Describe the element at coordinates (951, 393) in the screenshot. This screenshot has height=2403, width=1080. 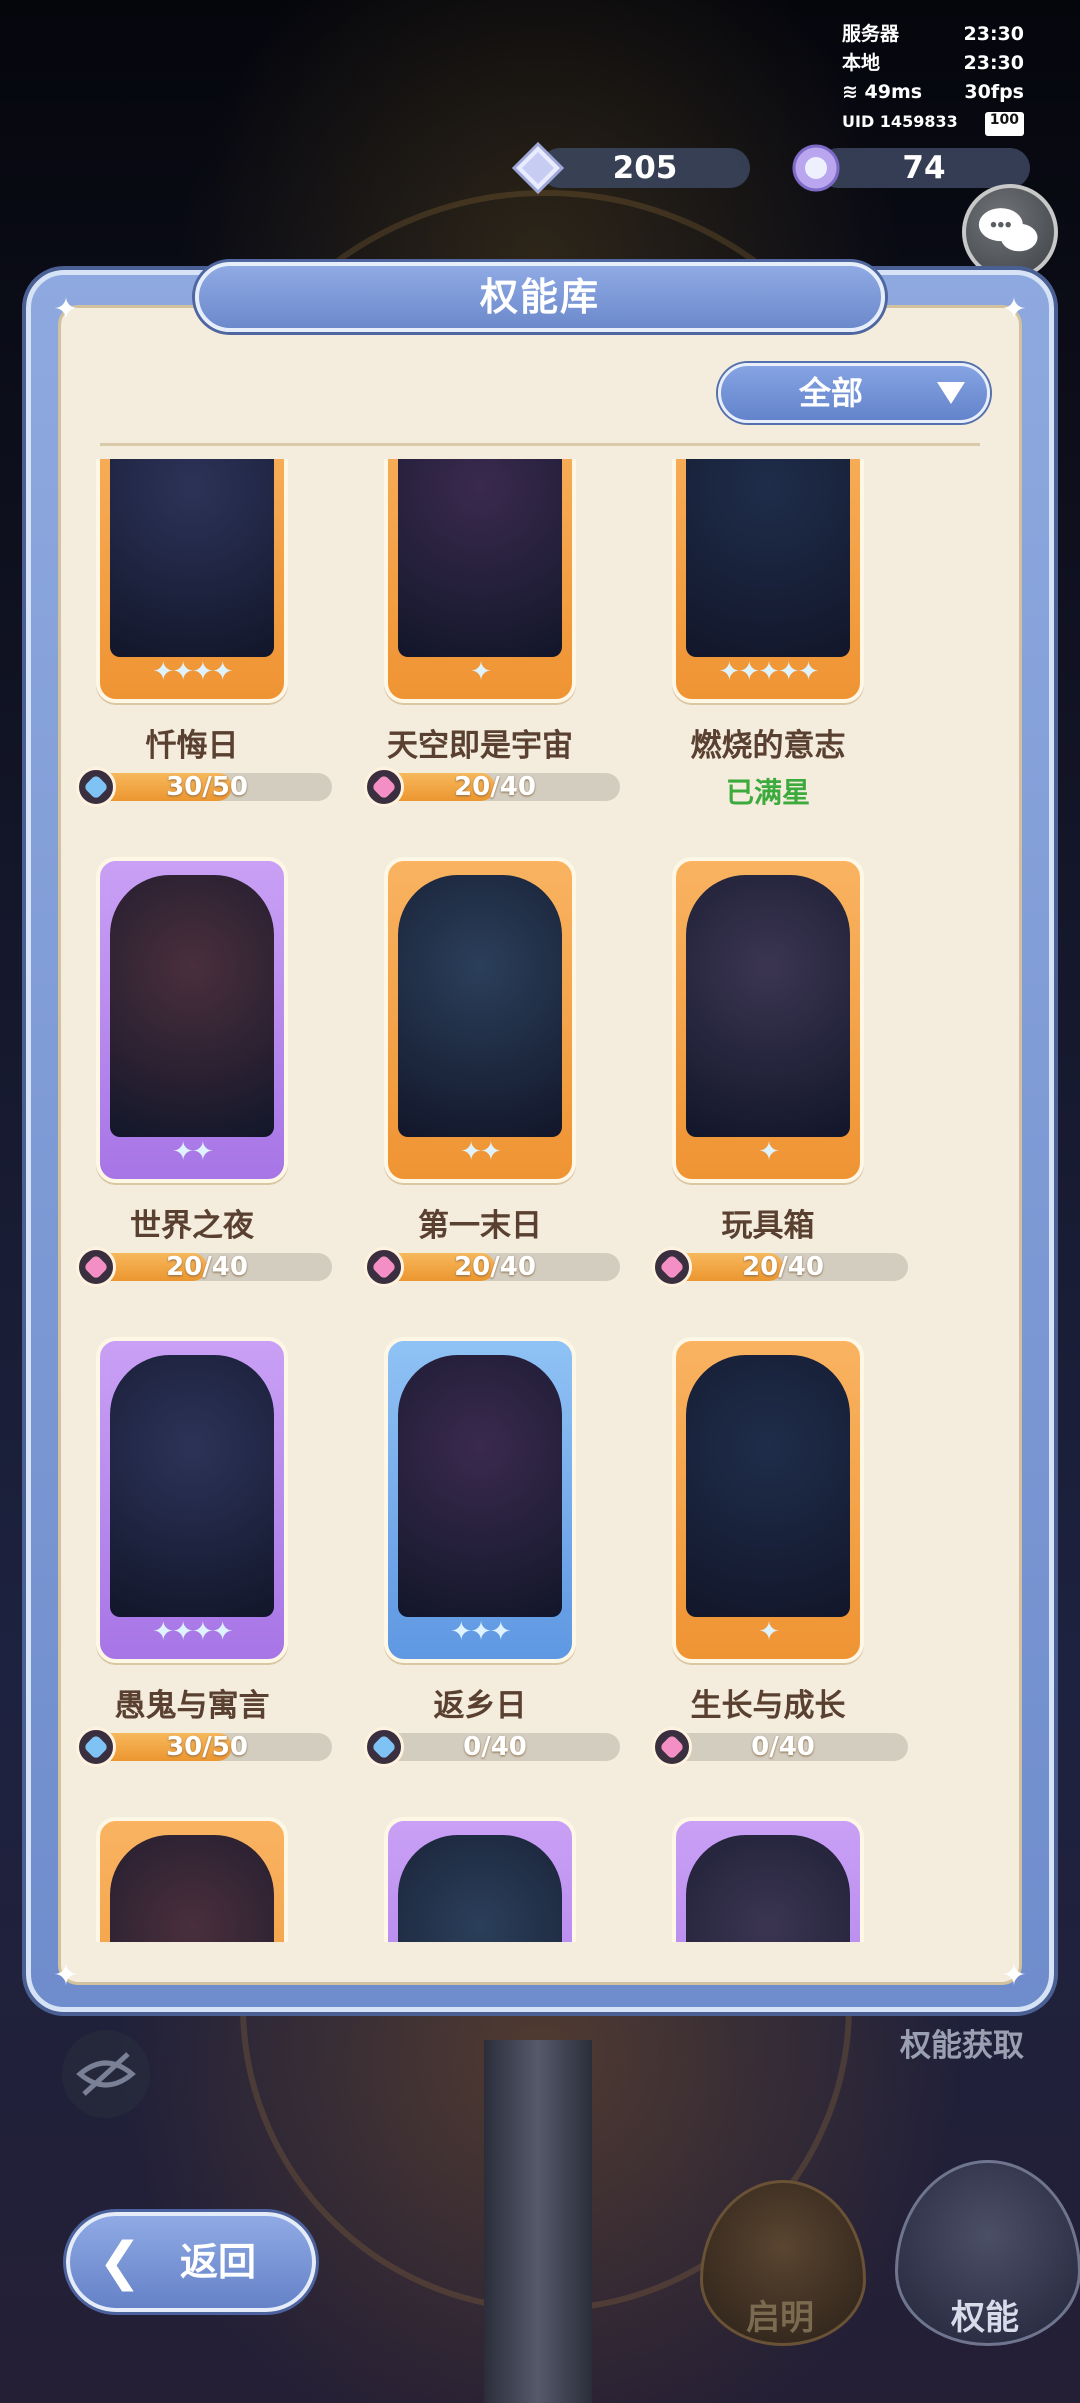
I see `triangle-down-icon` at that location.